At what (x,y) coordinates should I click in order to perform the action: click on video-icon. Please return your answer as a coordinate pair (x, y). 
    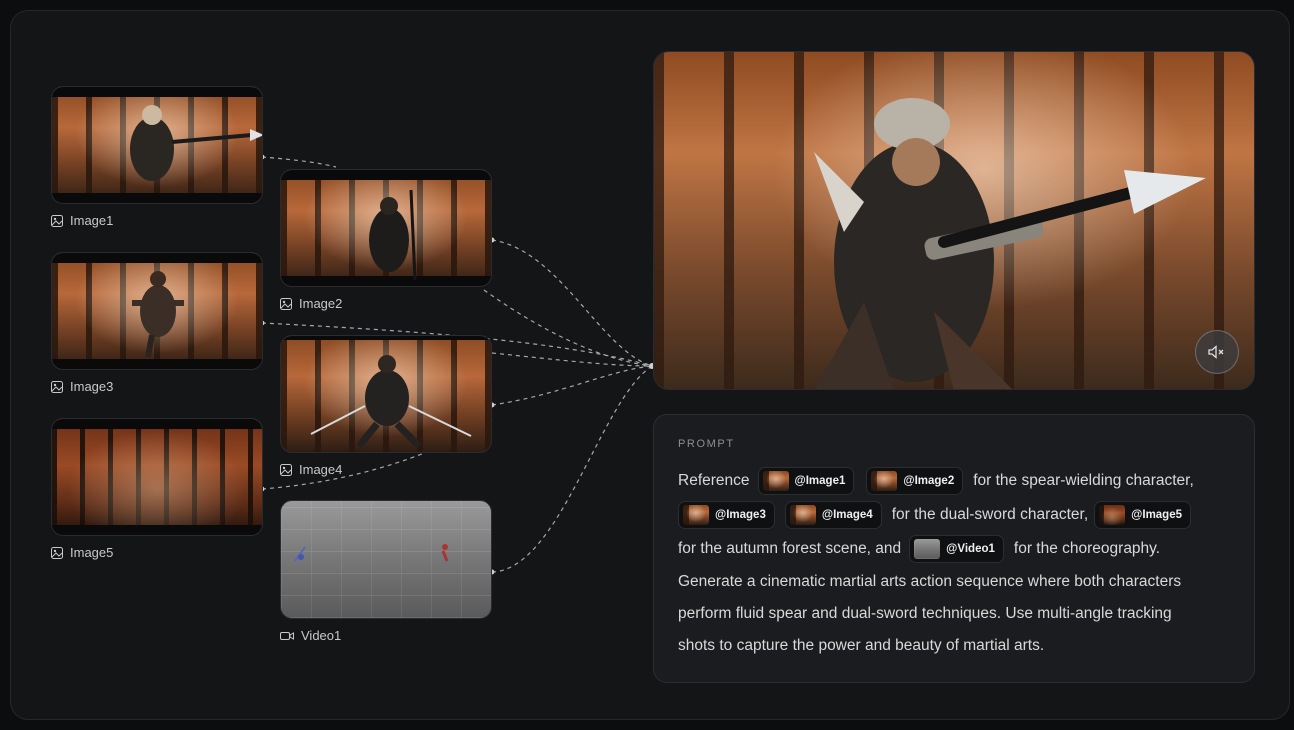
    Looking at the image, I should click on (287, 635).